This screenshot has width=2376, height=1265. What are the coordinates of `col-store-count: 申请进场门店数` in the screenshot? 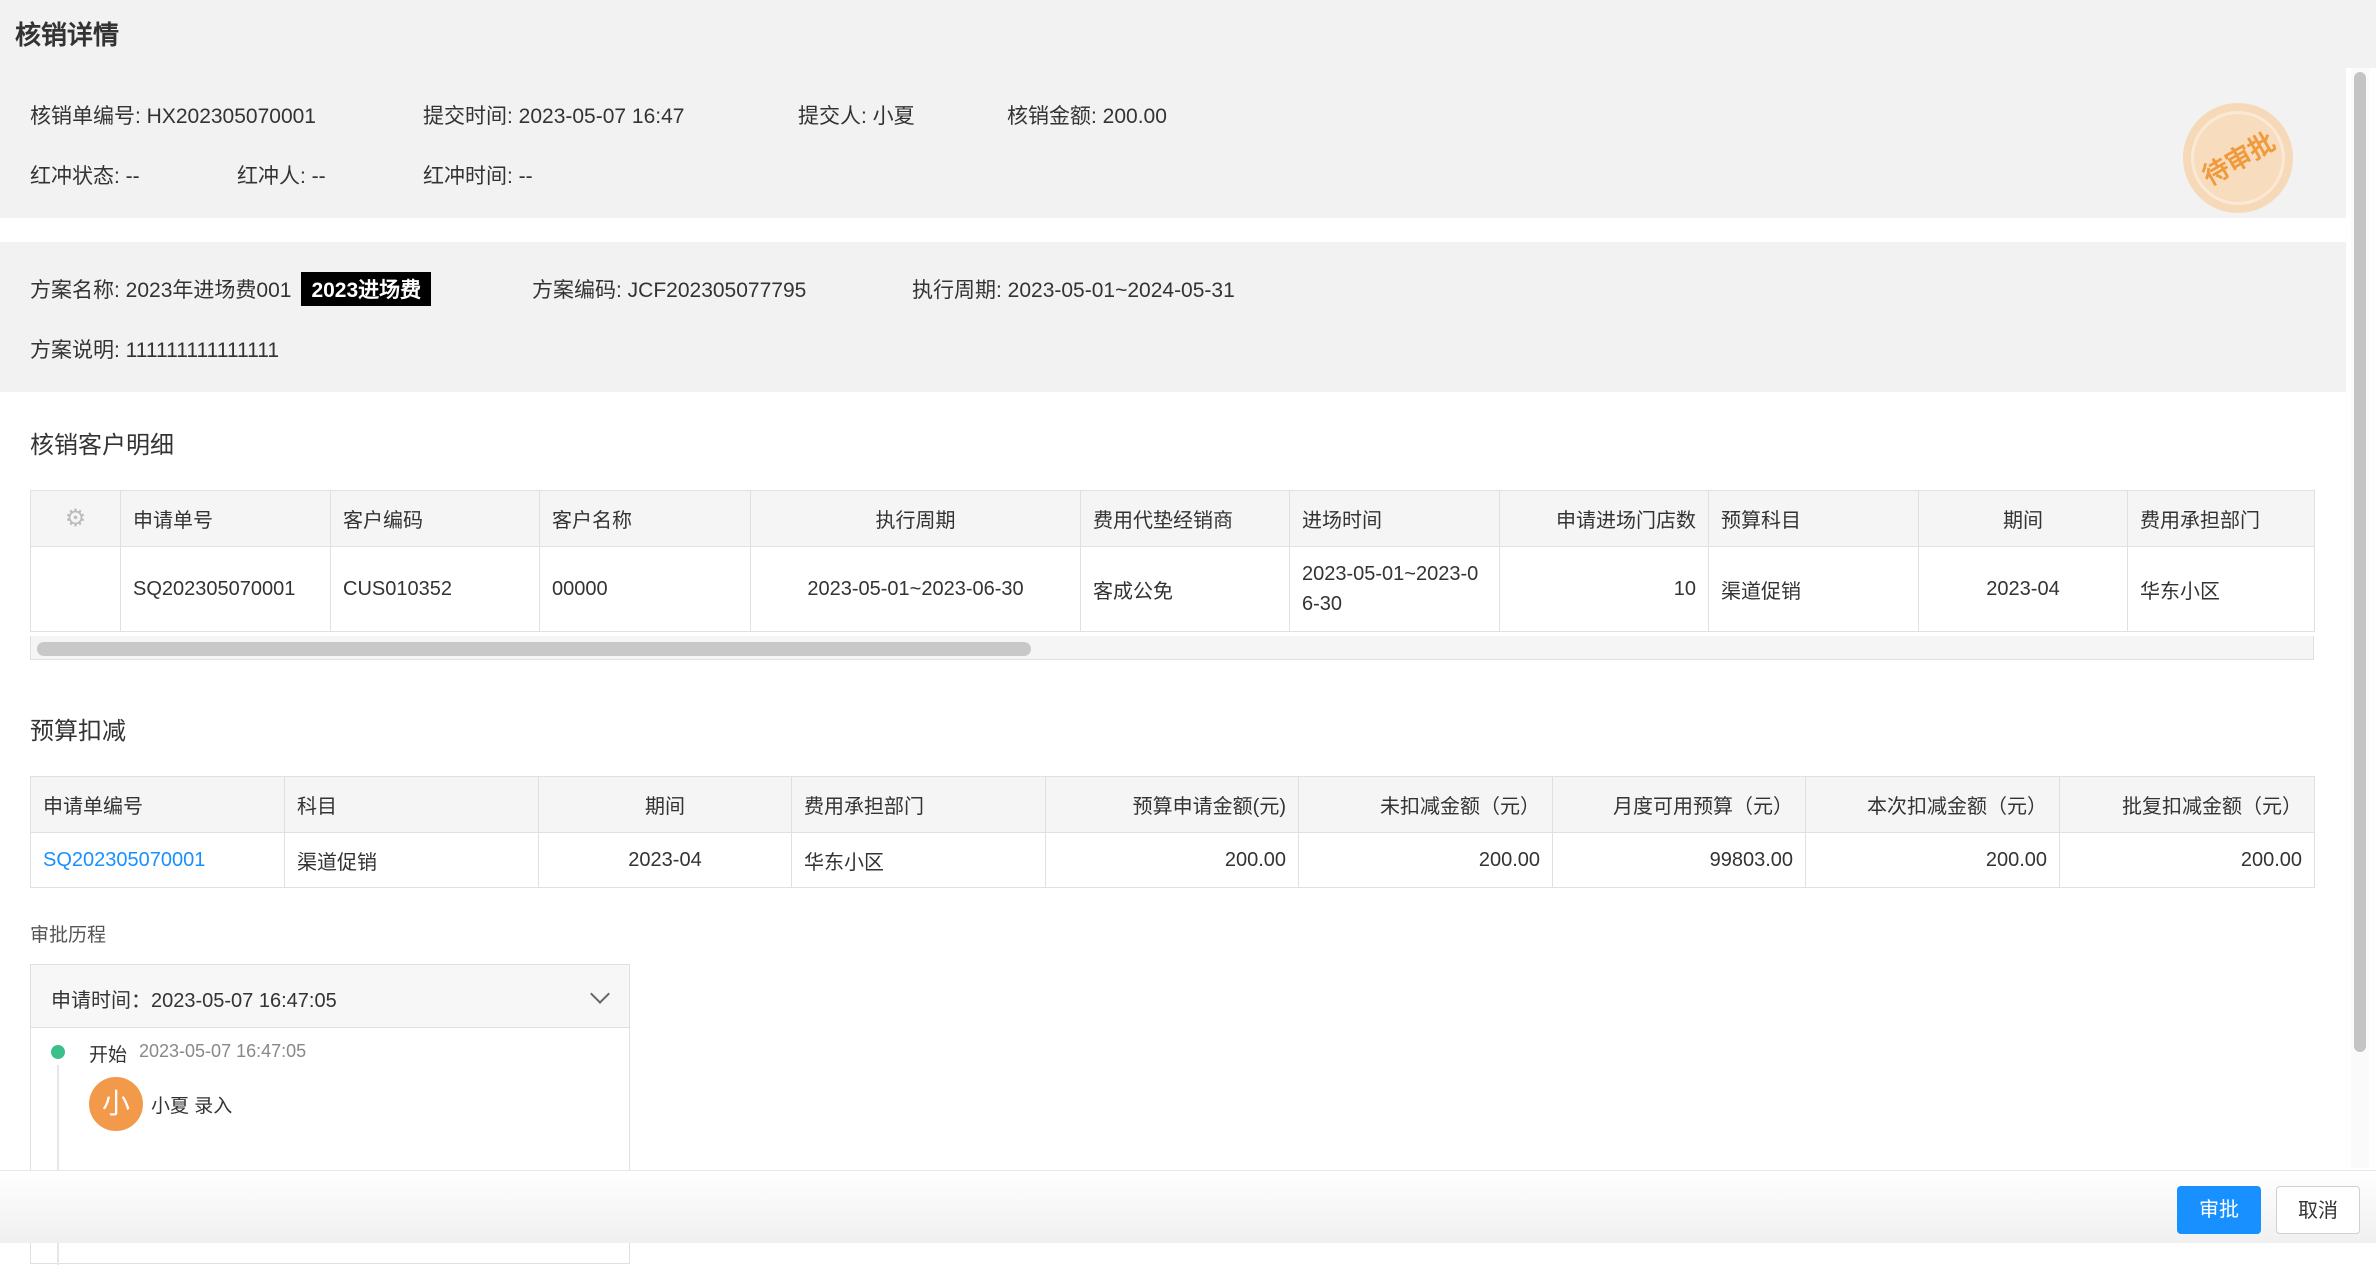 It's located at (1604, 518).